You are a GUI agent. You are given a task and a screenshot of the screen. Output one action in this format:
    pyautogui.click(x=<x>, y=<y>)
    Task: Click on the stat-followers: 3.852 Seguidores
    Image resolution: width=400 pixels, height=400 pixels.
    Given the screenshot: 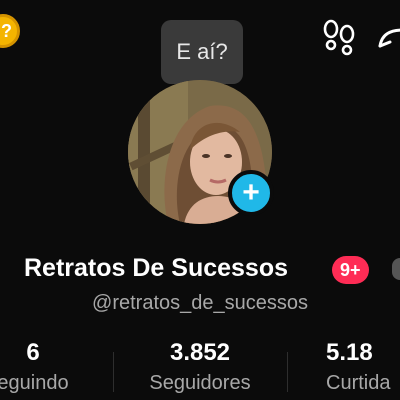 What is the action you would take?
    pyautogui.click(x=200, y=368)
    